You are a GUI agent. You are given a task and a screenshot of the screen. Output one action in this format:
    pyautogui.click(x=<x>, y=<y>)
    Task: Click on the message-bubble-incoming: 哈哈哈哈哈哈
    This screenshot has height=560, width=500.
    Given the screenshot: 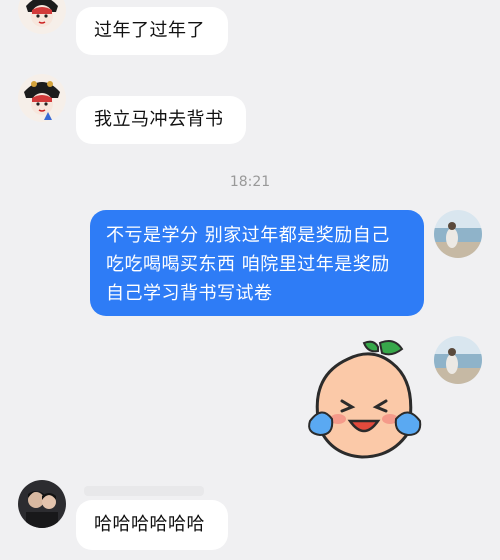 What is the action you would take?
    pyautogui.click(x=152, y=525)
    